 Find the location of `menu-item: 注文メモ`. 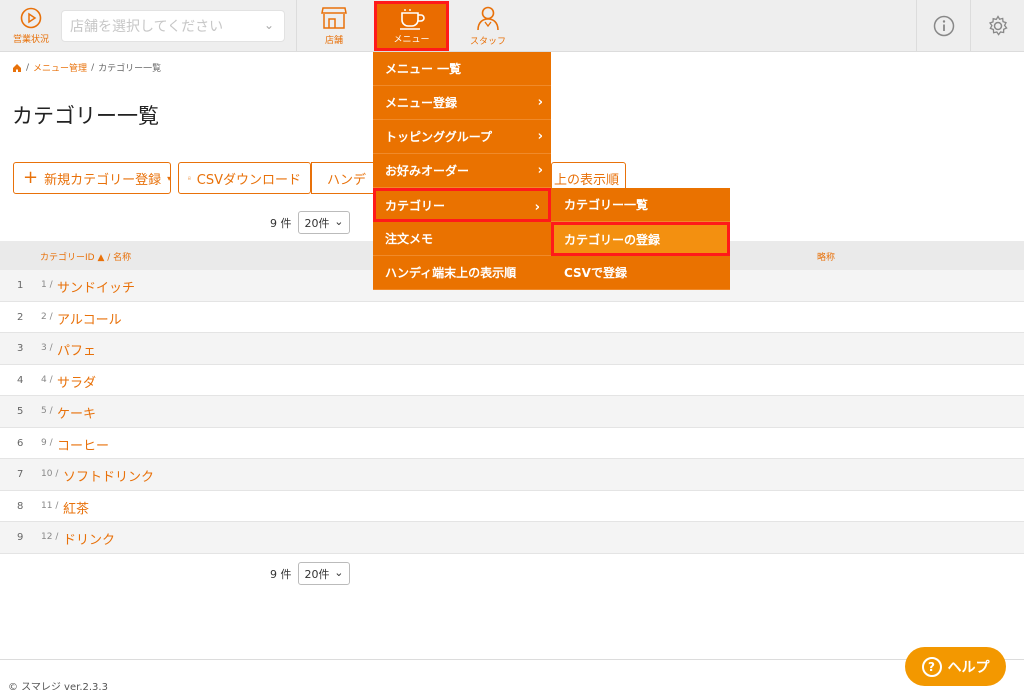

menu-item: 注文メモ is located at coordinates (462, 239).